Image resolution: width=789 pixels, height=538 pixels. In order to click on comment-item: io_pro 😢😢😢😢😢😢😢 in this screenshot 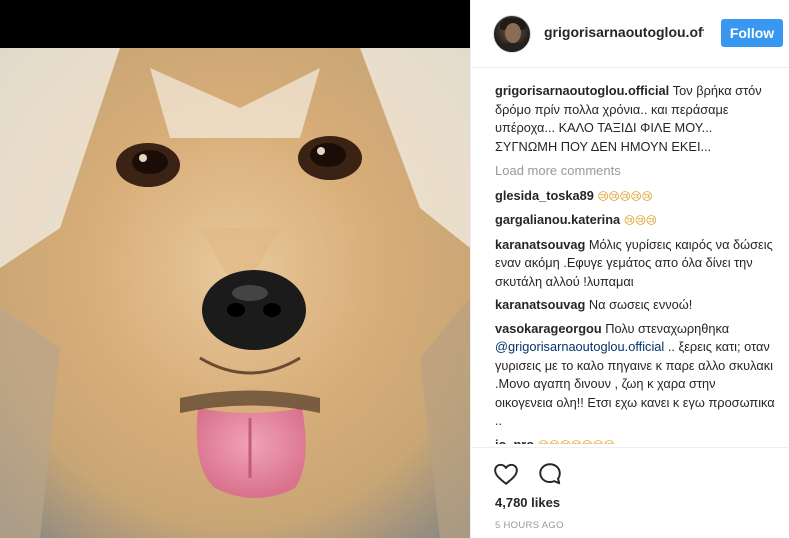, I will do `click(635, 440)`.